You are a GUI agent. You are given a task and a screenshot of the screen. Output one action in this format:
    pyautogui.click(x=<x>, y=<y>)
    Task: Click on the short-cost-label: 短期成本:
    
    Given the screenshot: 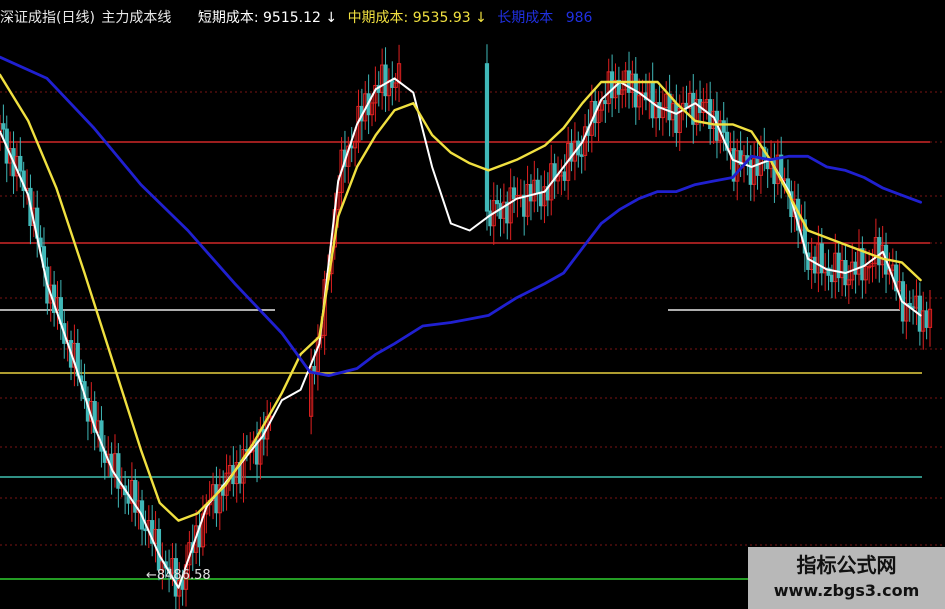 What is the action you would take?
    pyautogui.click(x=228, y=18)
    